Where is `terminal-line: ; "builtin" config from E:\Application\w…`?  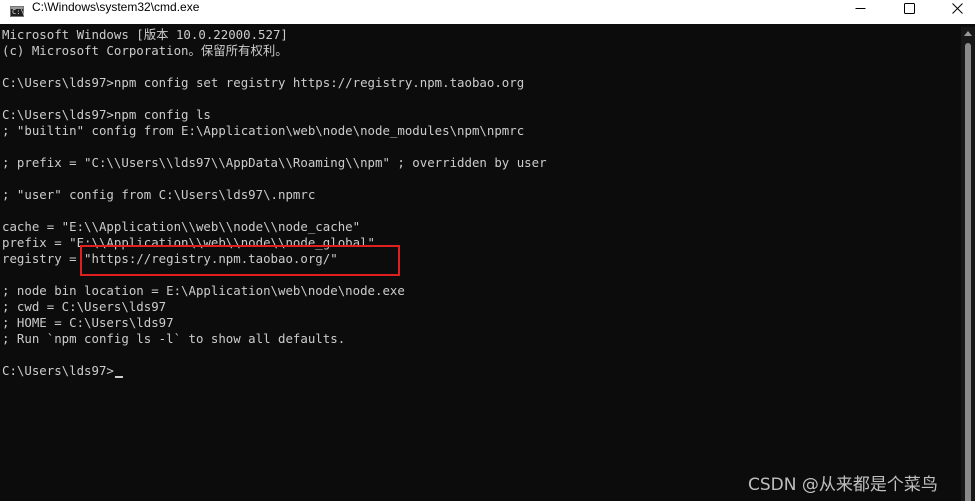
terminal-line: ; "builtin" config from E:\Application\w… is located at coordinates (263, 130).